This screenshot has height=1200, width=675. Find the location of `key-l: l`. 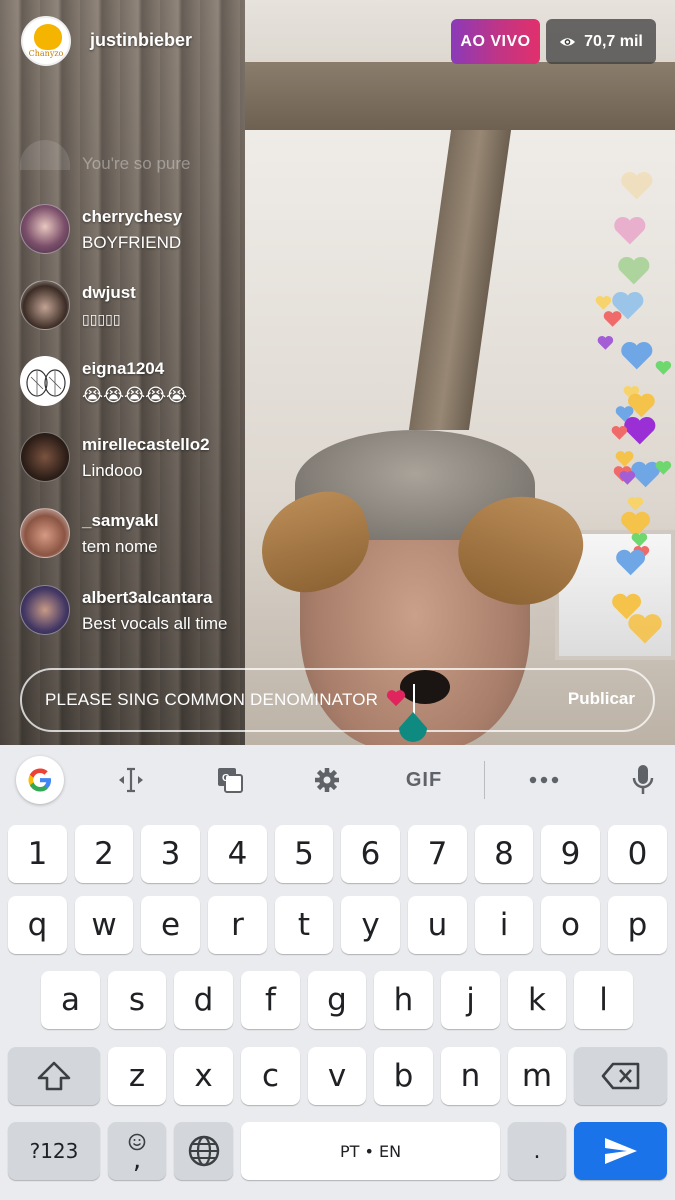

key-l: l is located at coordinates (603, 1000).